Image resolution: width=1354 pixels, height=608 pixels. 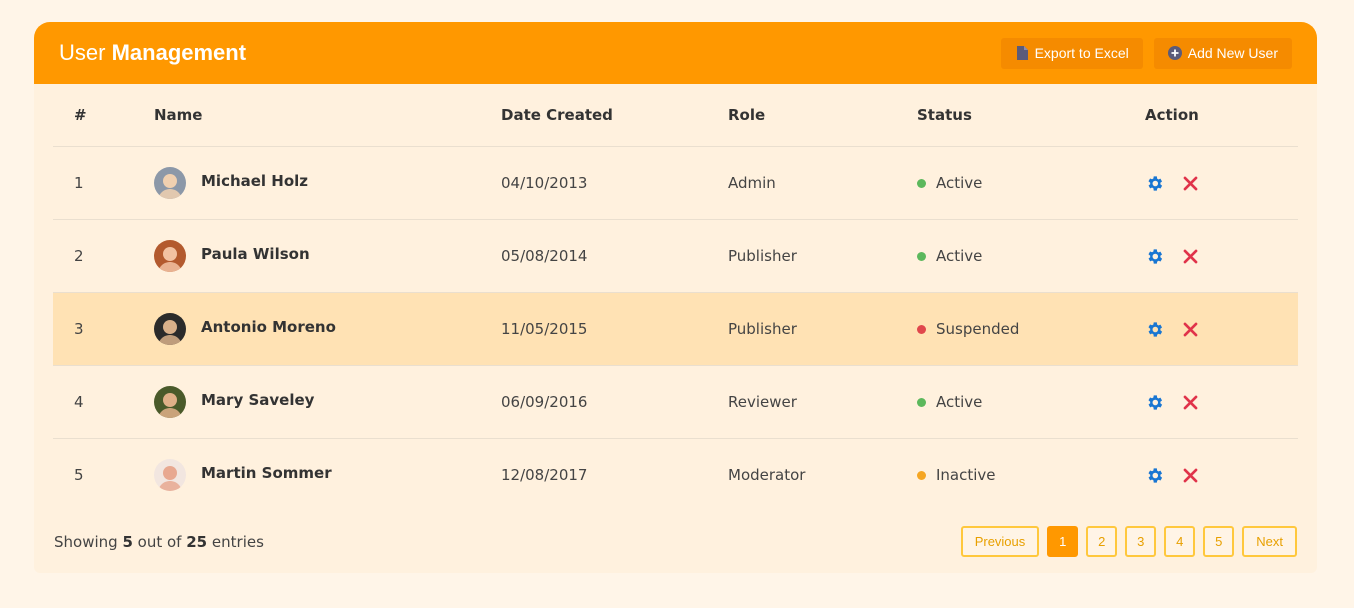 What do you see at coordinates (1174, 53) in the screenshot?
I see `plus-circle-icon` at bounding box center [1174, 53].